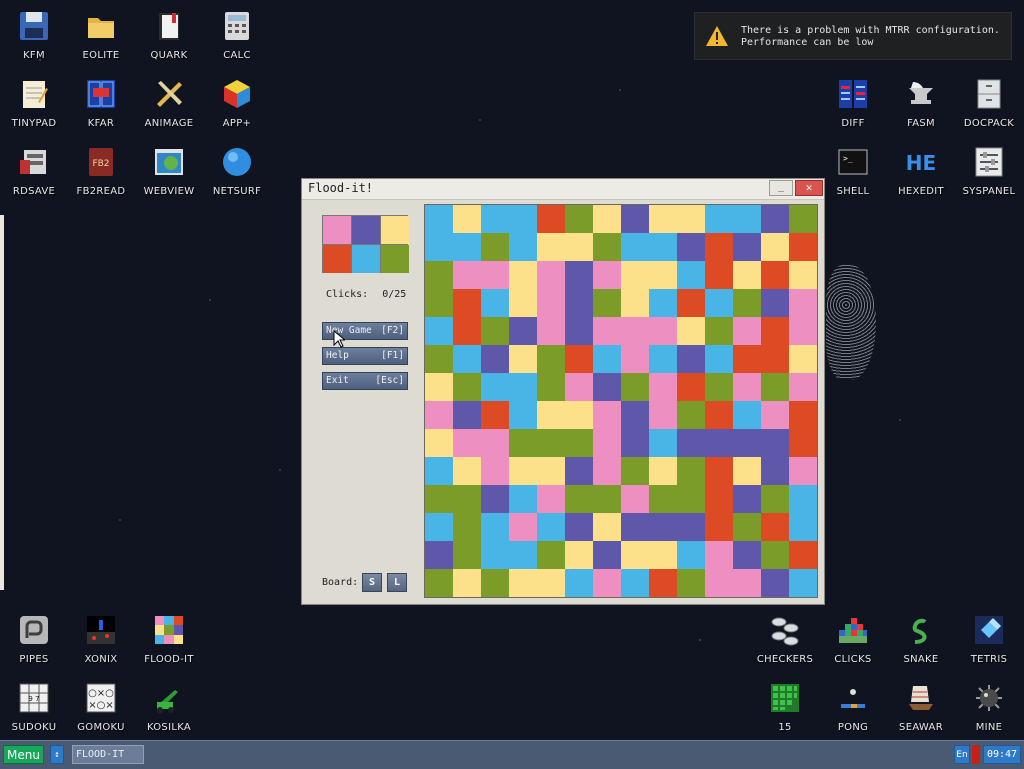 This screenshot has height=769, width=1024. What do you see at coordinates (392, 355) in the screenshot?
I see `help-shortcut: [F1]` at bounding box center [392, 355].